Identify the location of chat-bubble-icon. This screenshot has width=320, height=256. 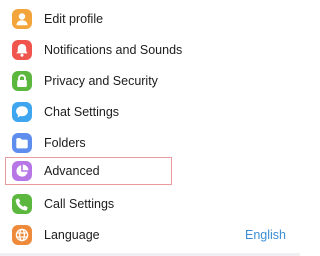
(22, 111).